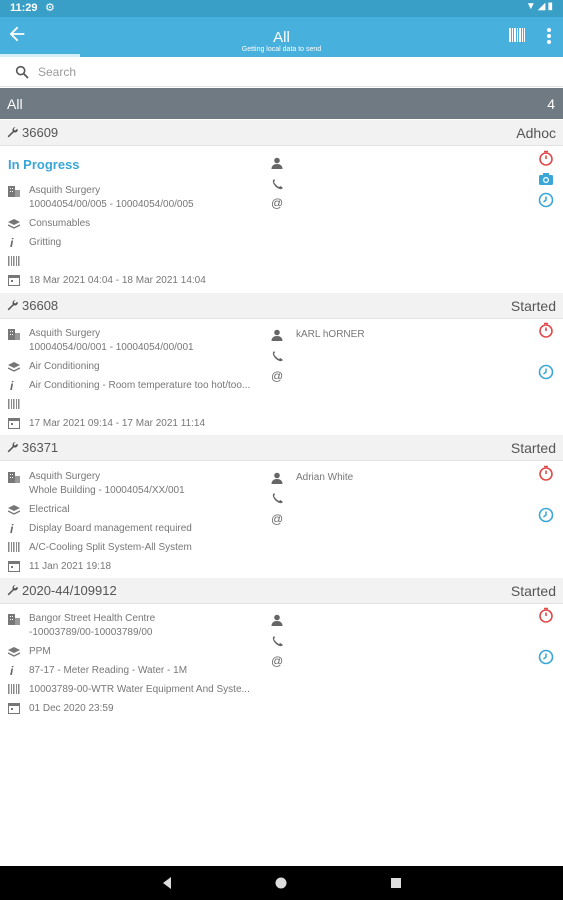  Describe the element at coordinates (110, 528) in the screenshot. I see `job-info: Display Board management required` at that location.